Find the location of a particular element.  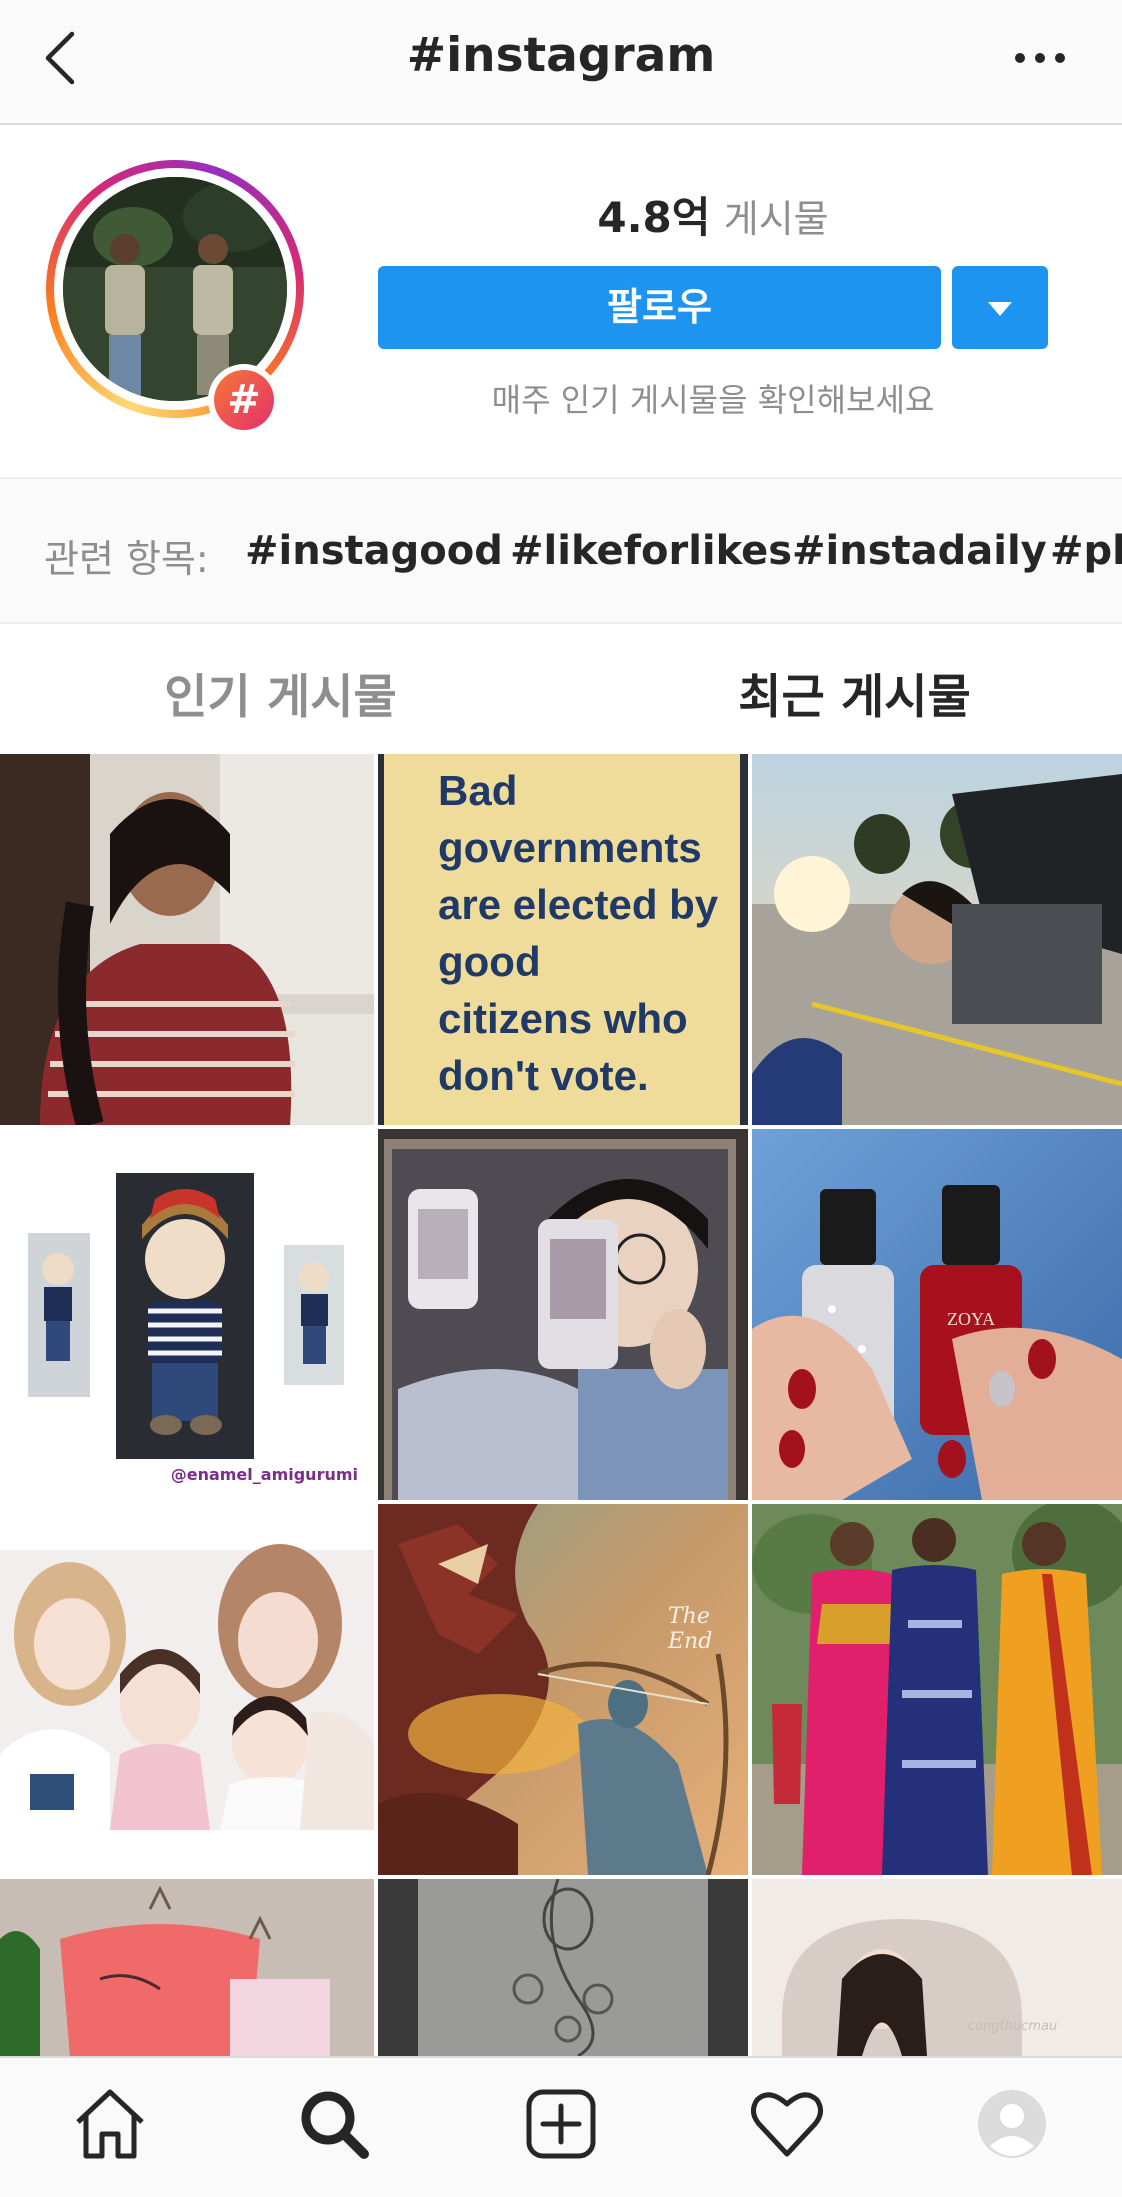

follow-dropdown-button is located at coordinates (1000, 307).